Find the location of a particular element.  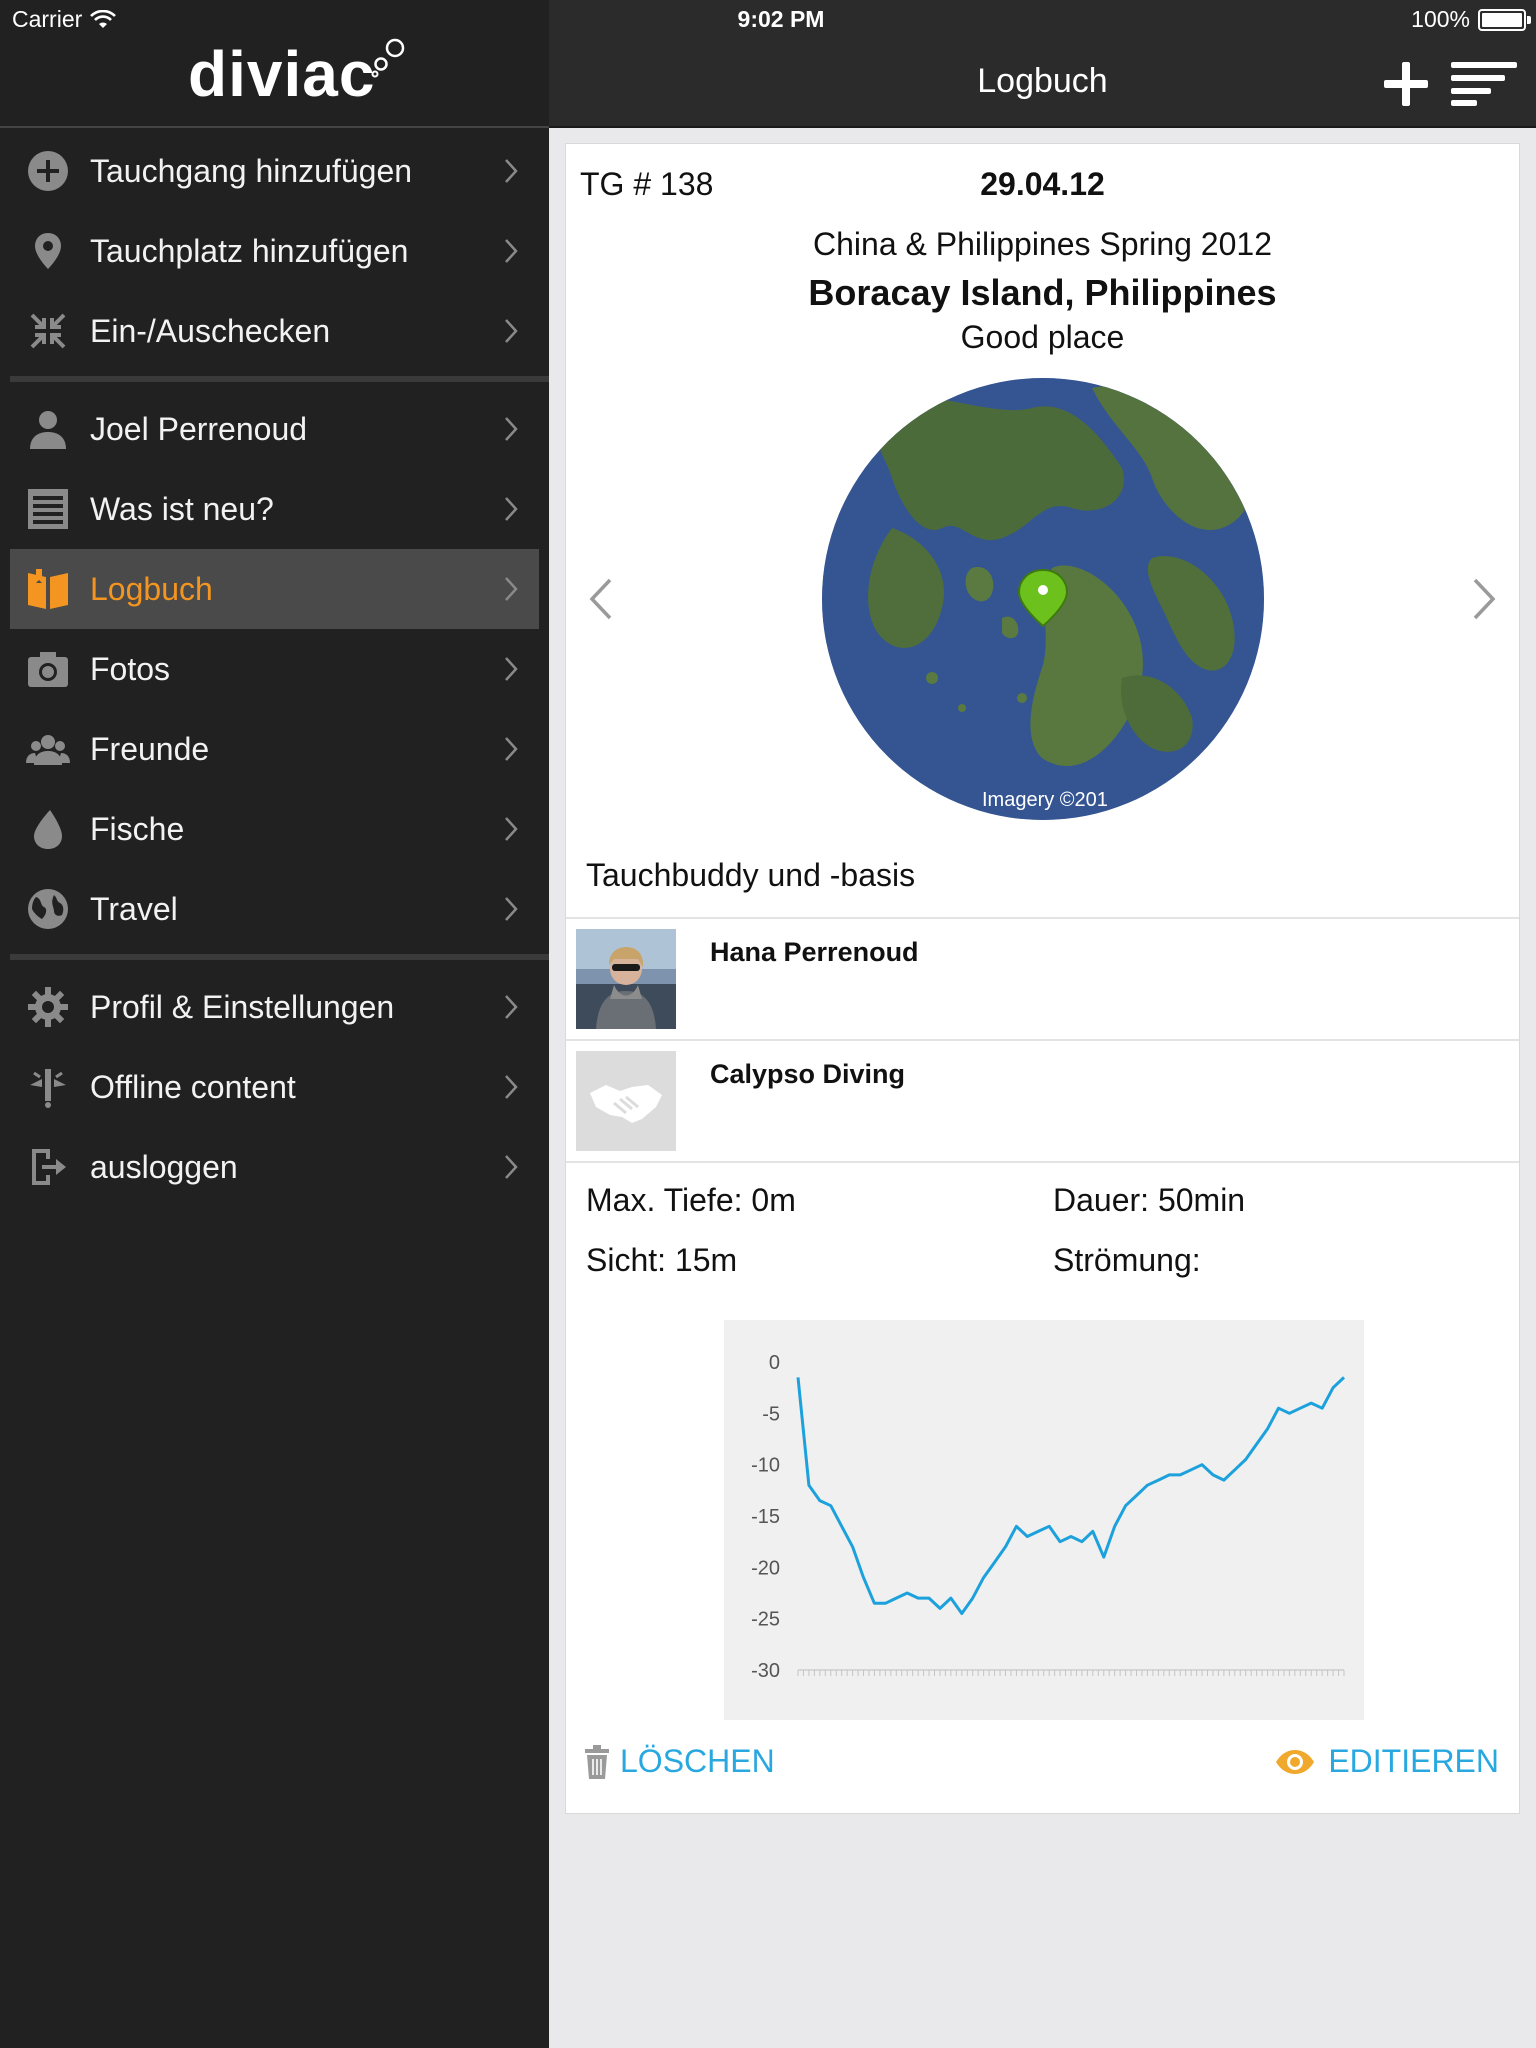

chevron-left-icon is located at coordinates (601, 599).